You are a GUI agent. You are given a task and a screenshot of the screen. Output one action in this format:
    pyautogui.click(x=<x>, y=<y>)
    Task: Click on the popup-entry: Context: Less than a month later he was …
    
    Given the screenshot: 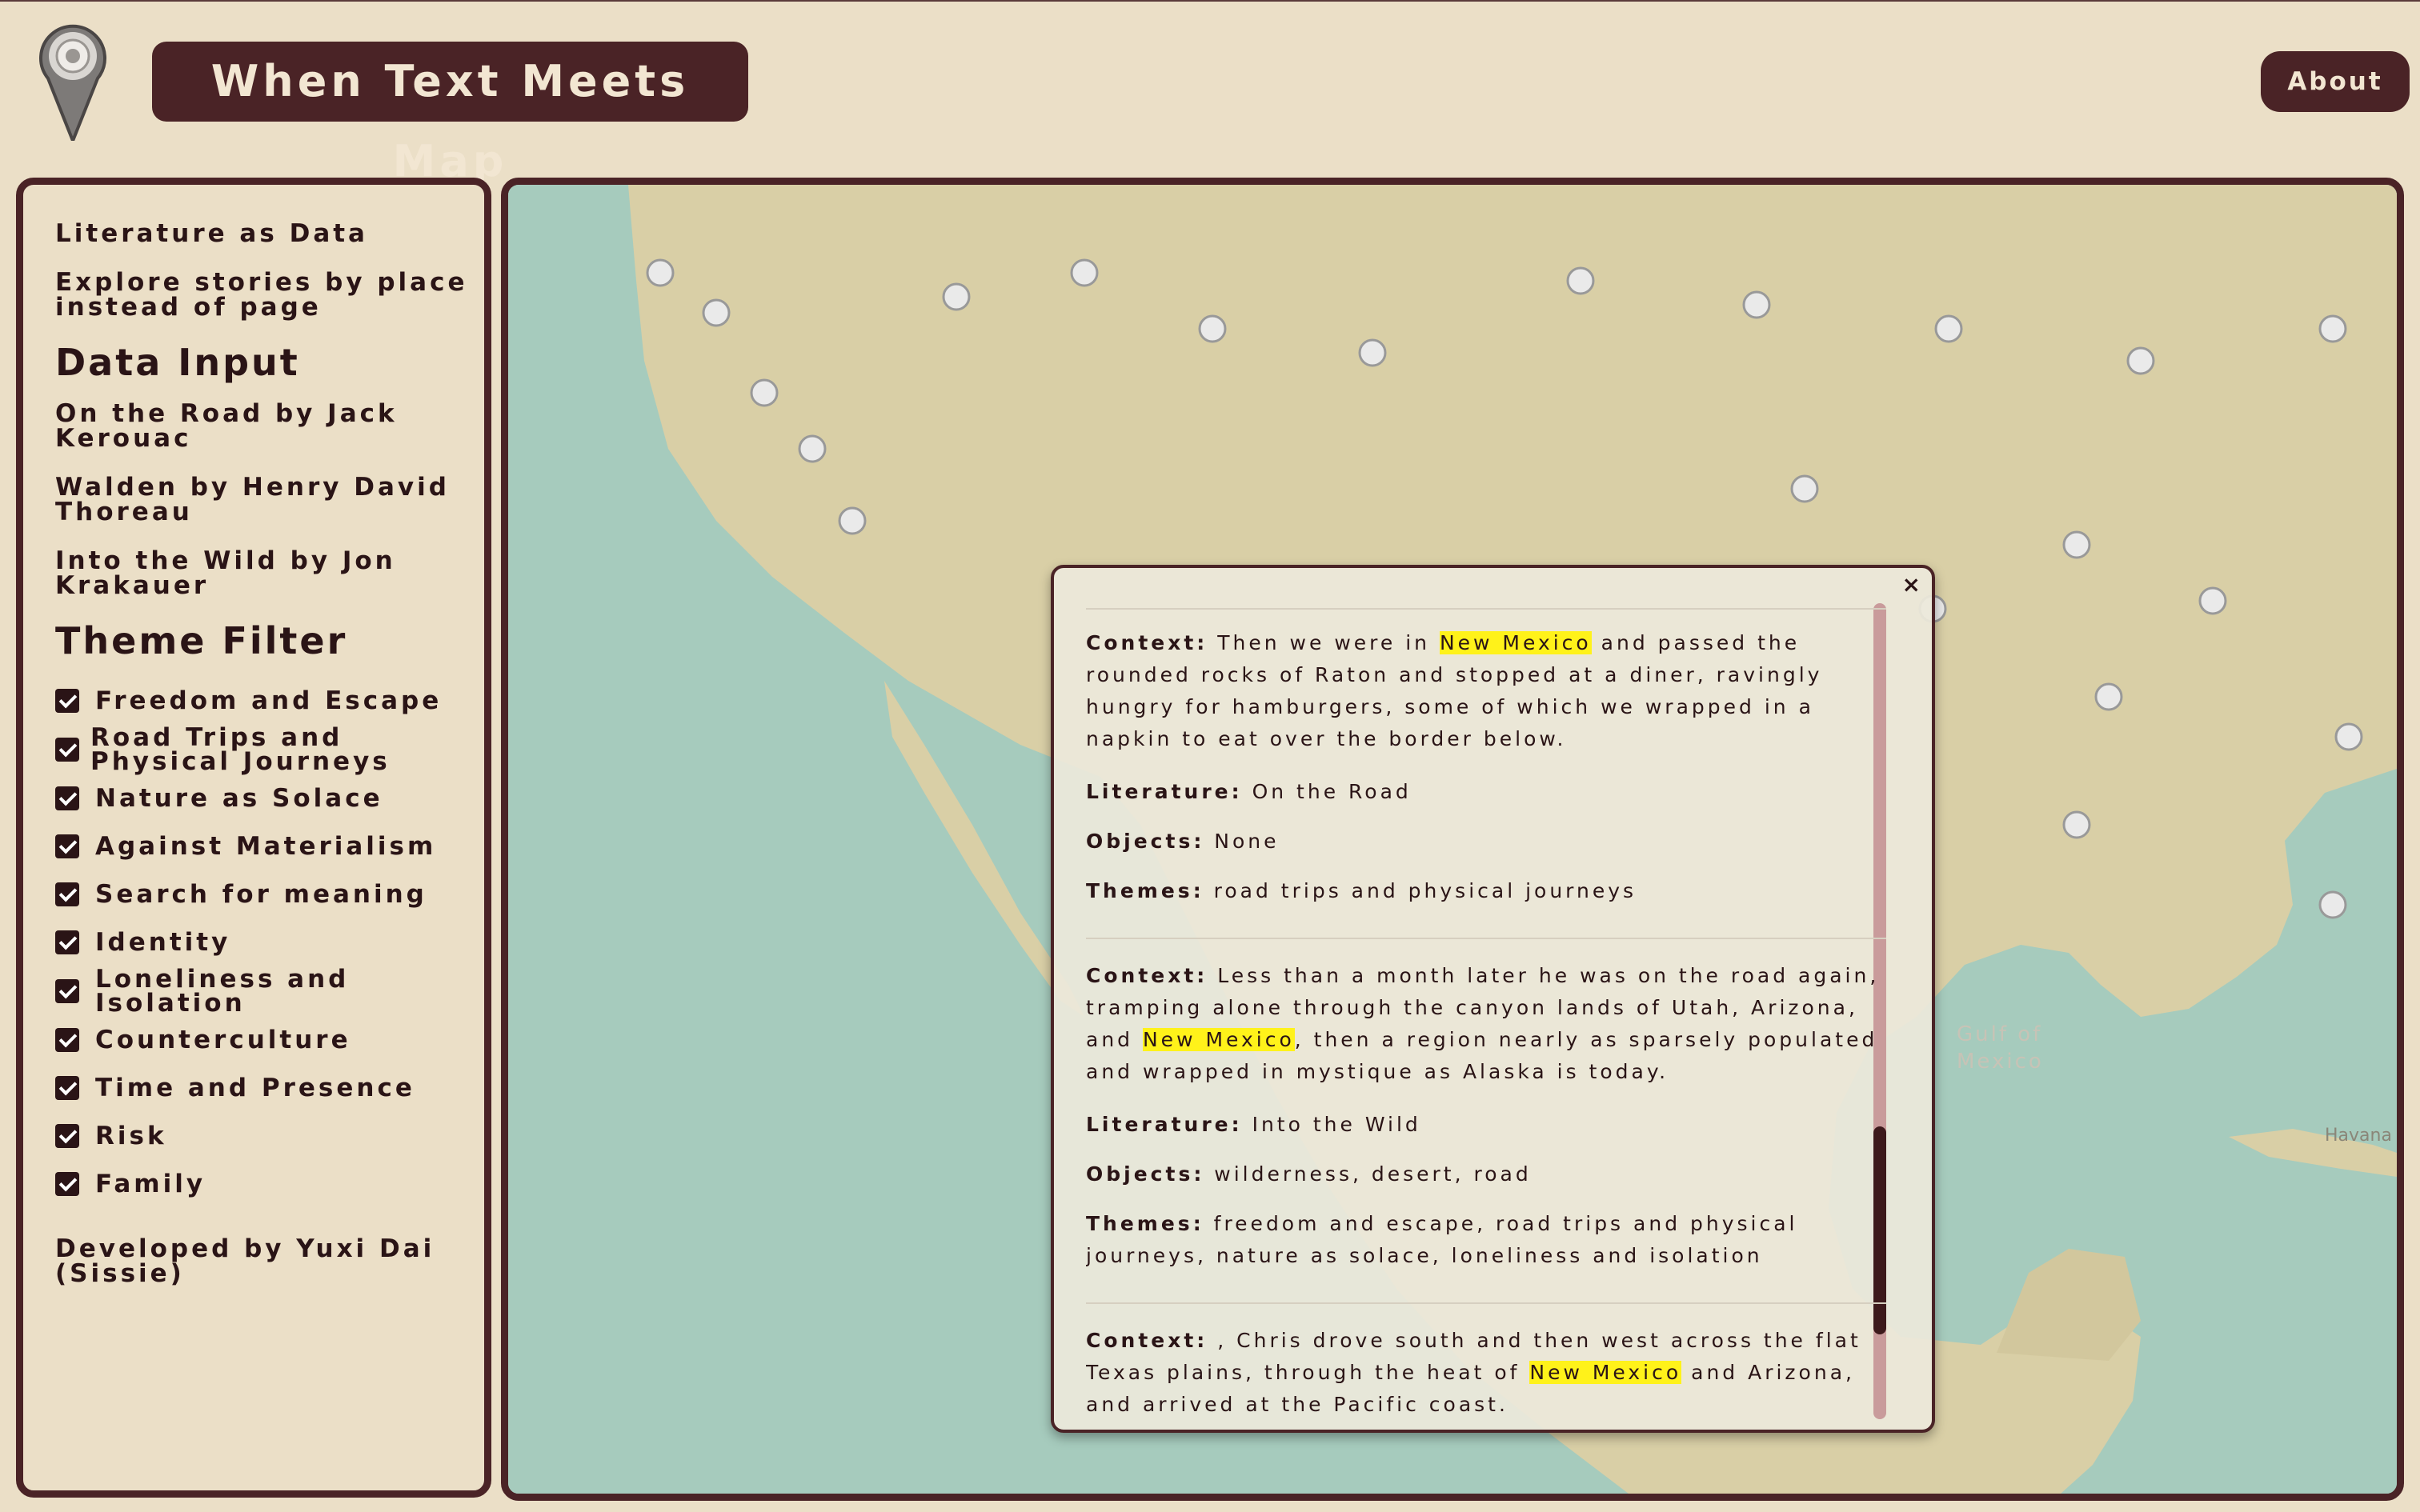 What is the action you would take?
    pyautogui.click(x=1486, y=1132)
    